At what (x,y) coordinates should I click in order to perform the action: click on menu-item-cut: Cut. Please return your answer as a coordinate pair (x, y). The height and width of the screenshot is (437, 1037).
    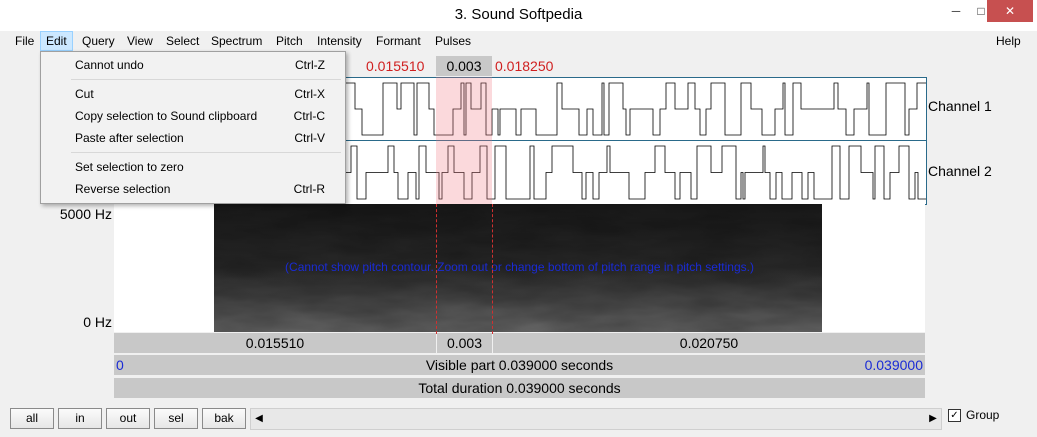
    Looking at the image, I should click on (84, 94).